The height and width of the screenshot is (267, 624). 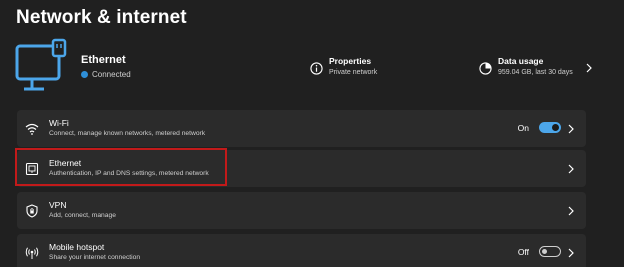 I want to click on vpn-title: VPN, so click(x=58, y=205).